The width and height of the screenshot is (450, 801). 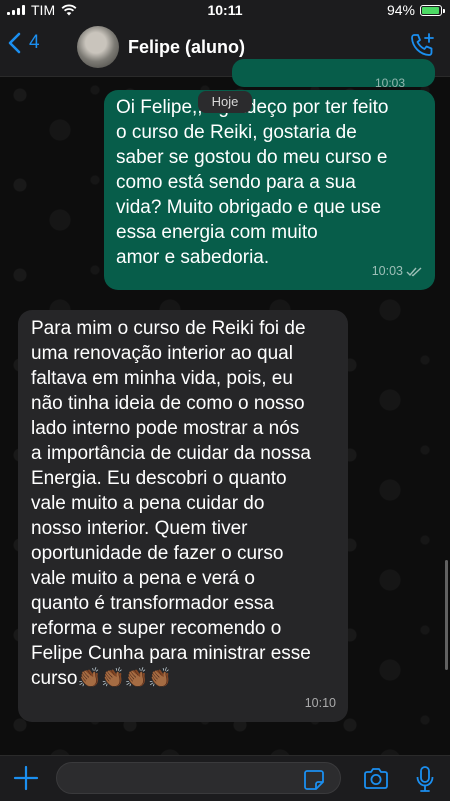 I want to click on plus-icon, so click(x=26, y=778).